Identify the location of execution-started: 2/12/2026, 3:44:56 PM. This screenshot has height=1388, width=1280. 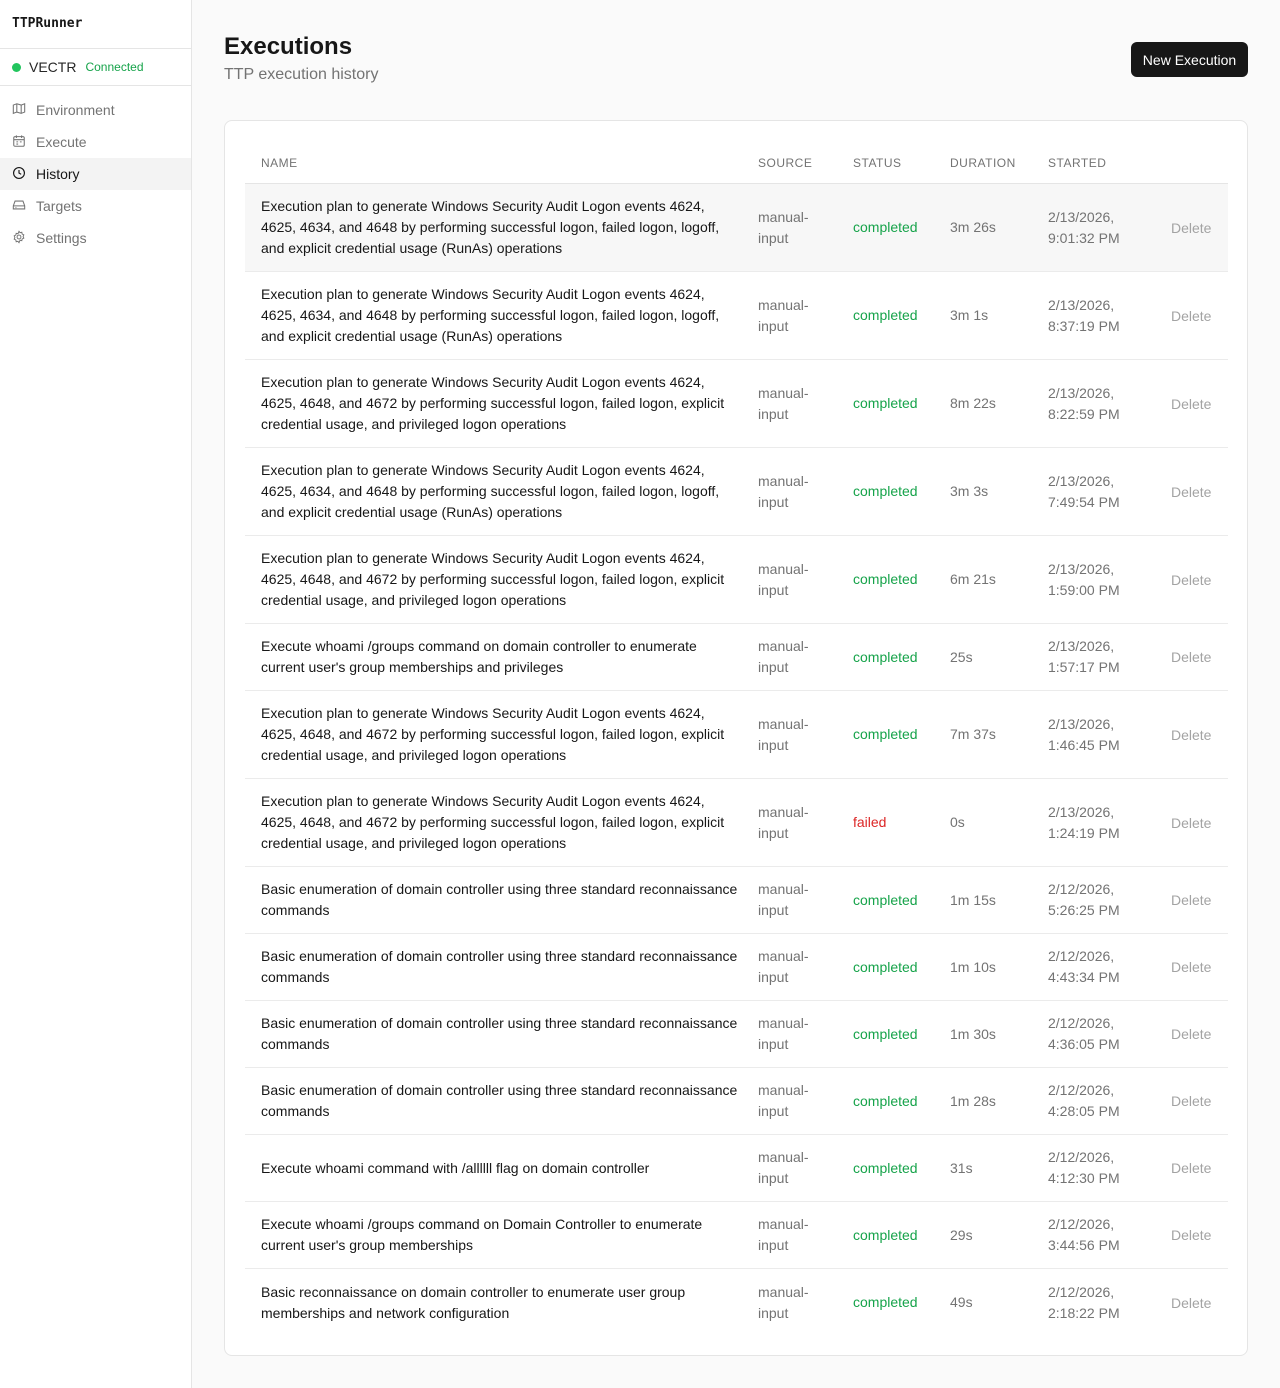
(1084, 1234).